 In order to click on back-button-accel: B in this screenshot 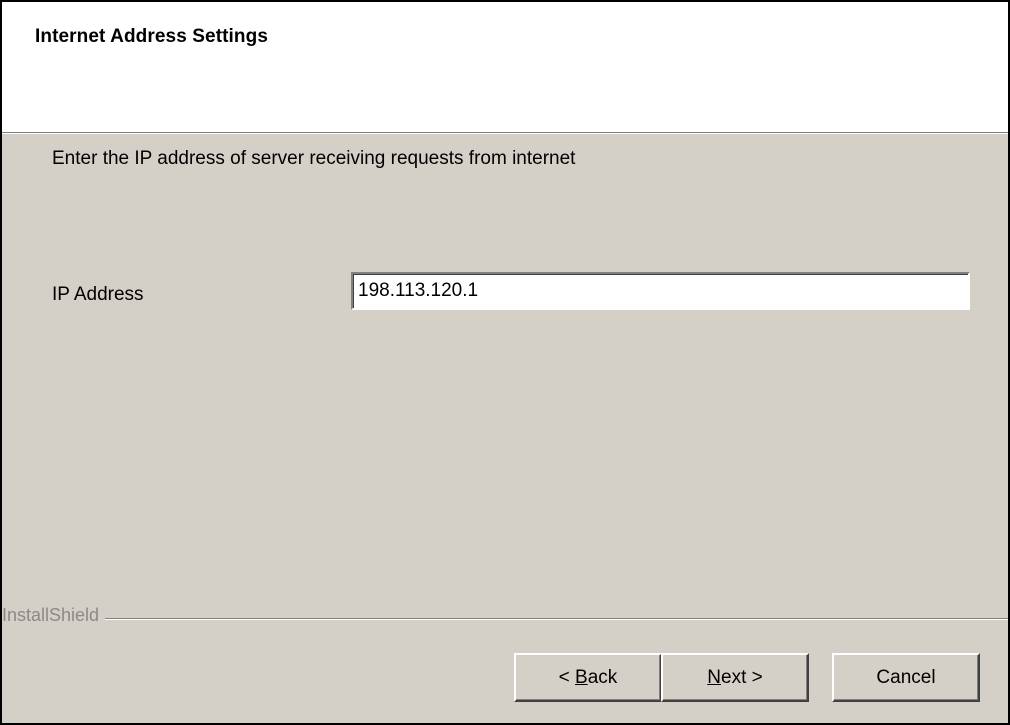, I will do `click(581, 677)`.